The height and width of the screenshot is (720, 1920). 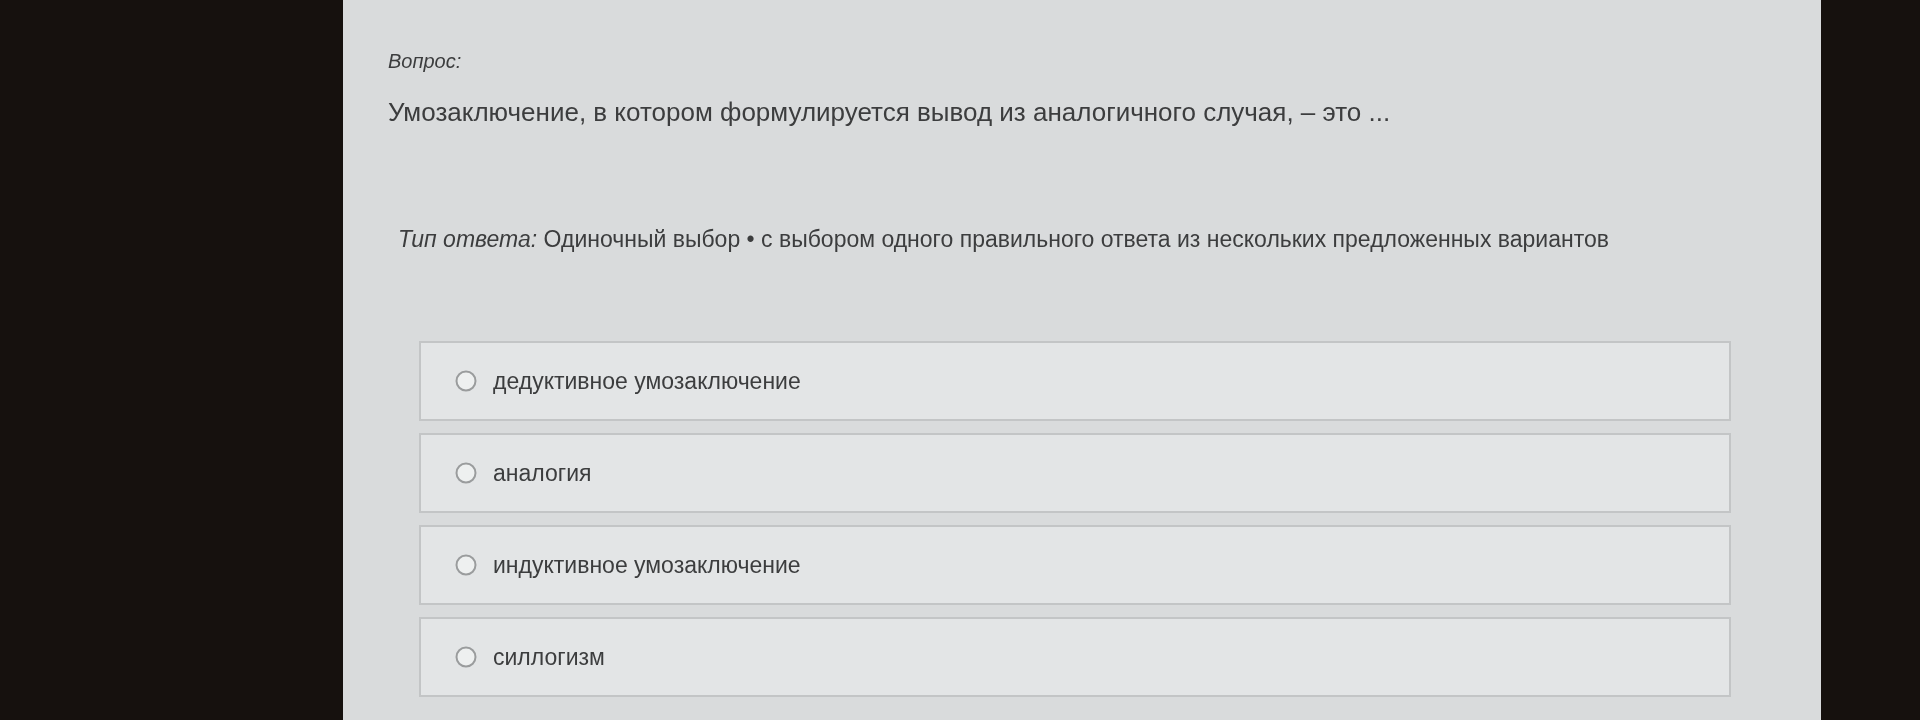 I want to click on option-label: аналогия, so click(x=542, y=473).